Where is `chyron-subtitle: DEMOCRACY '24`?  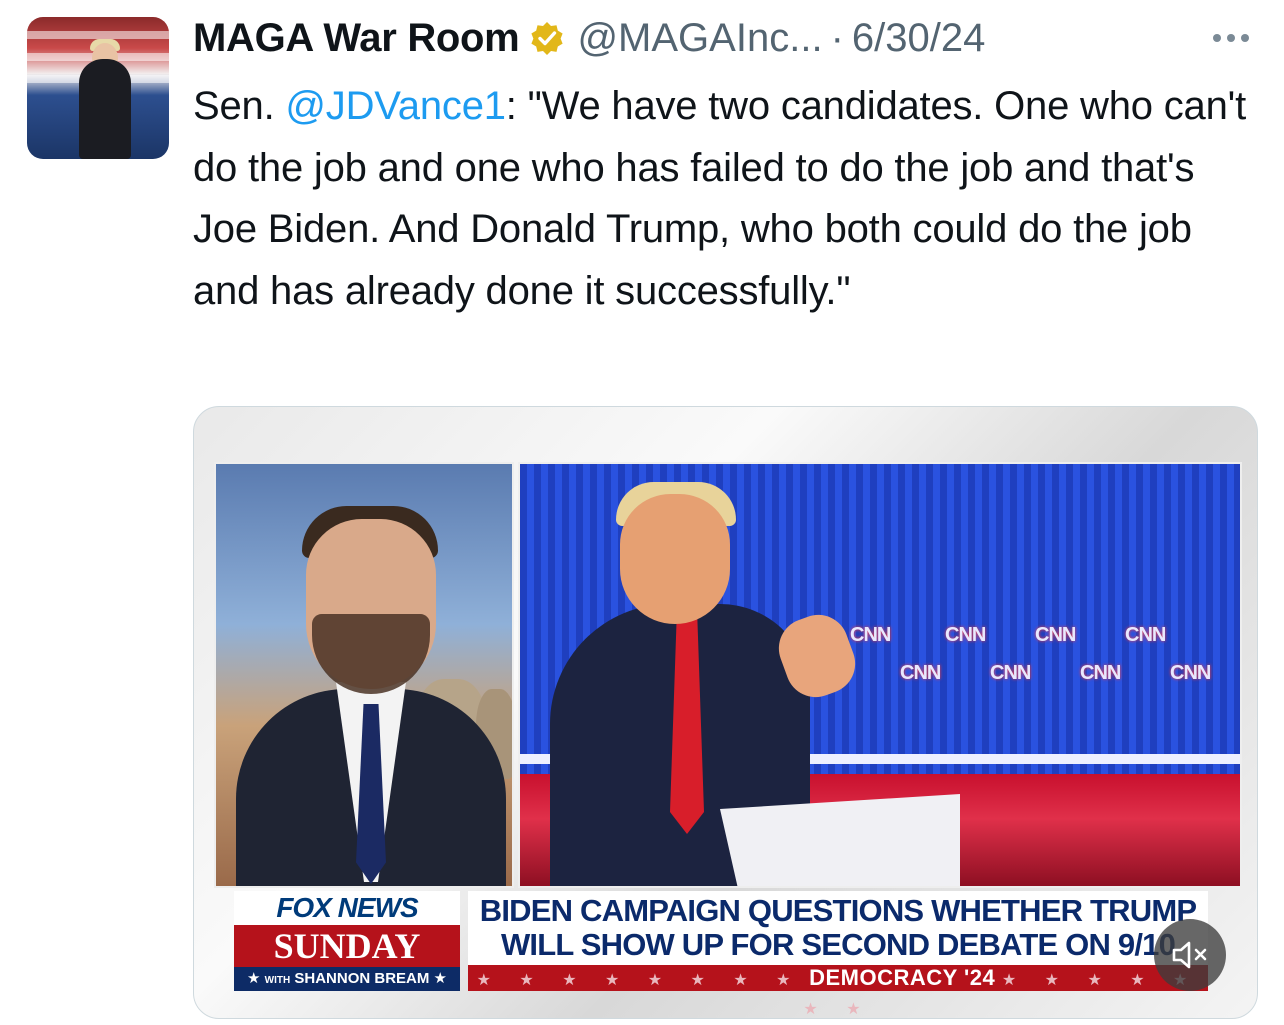
chyron-subtitle: DEMOCRACY '24 is located at coordinates (902, 977).